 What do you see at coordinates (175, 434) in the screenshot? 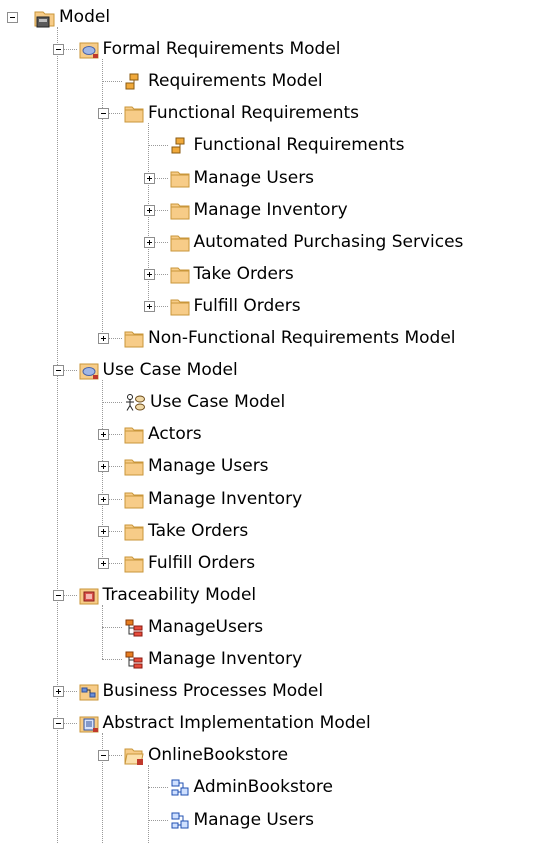
I see `tree-node-label: Actors` at bounding box center [175, 434].